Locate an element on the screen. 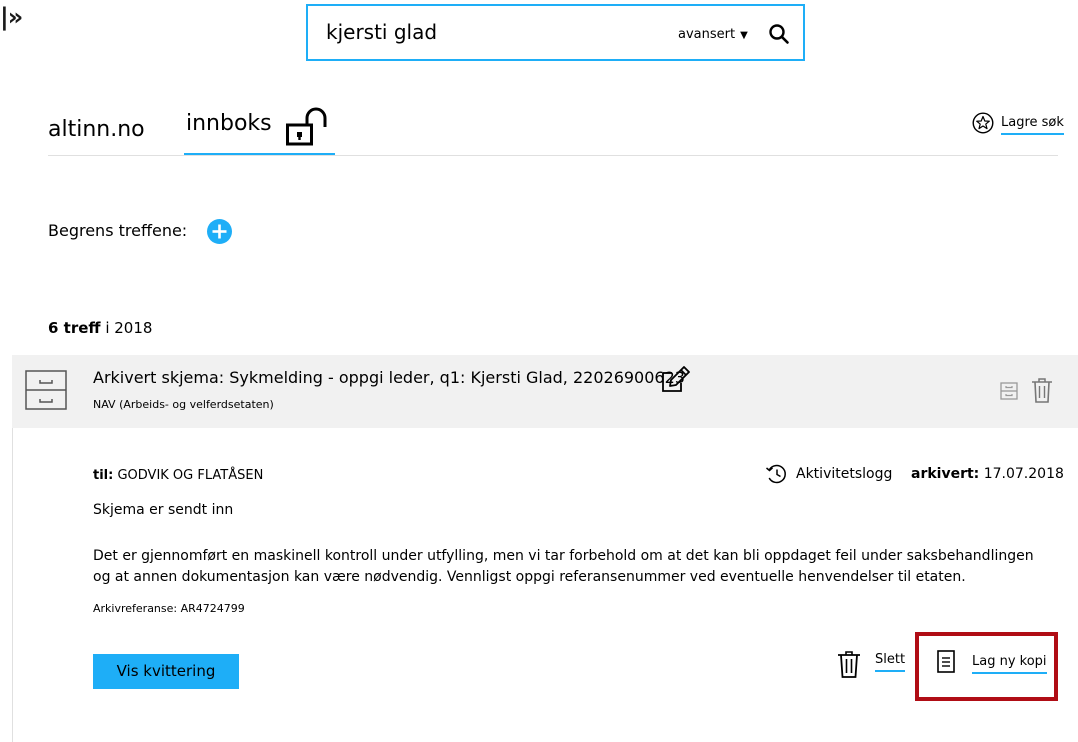 The height and width of the screenshot is (742, 1078). edit-icon is located at coordinates (676, 379).